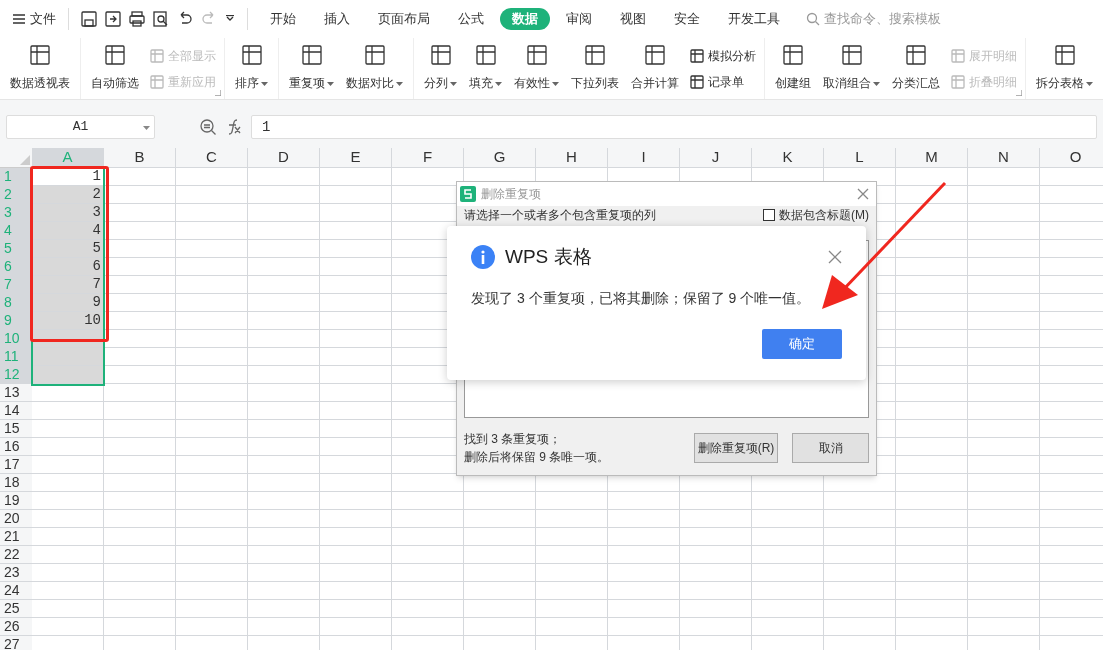 The image size is (1103, 650). What do you see at coordinates (560, 215) in the screenshot?
I see `prompt-text: 请选择一个或者多个包含重复项的列` at bounding box center [560, 215].